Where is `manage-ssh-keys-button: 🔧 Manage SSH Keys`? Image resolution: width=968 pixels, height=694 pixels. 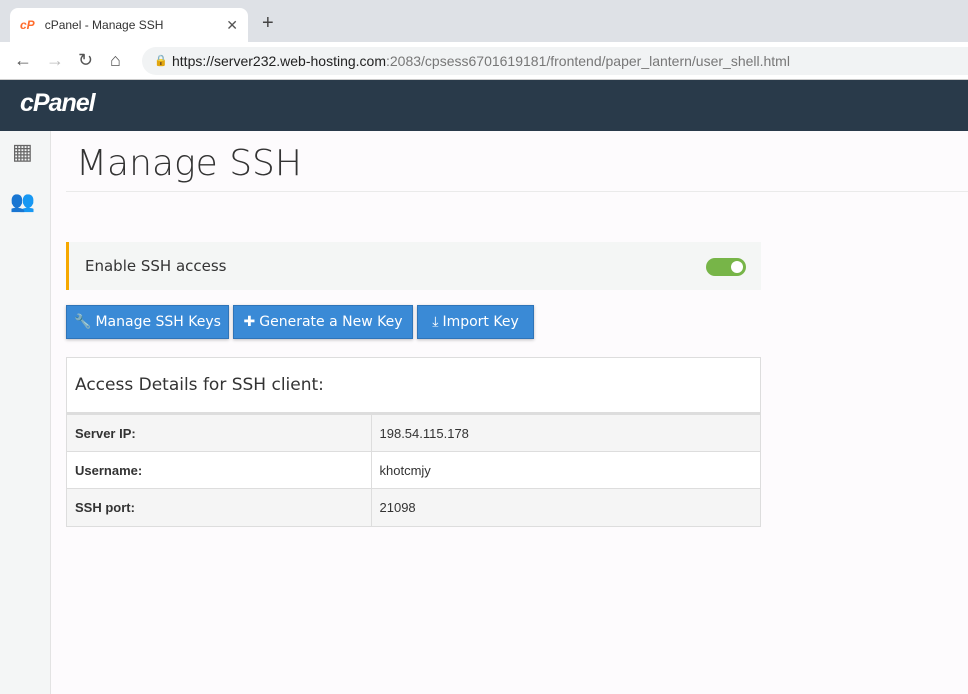
manage-ssh-keys-button: 🔧 Manage SSH Keys is located at coordinates (147, 322).